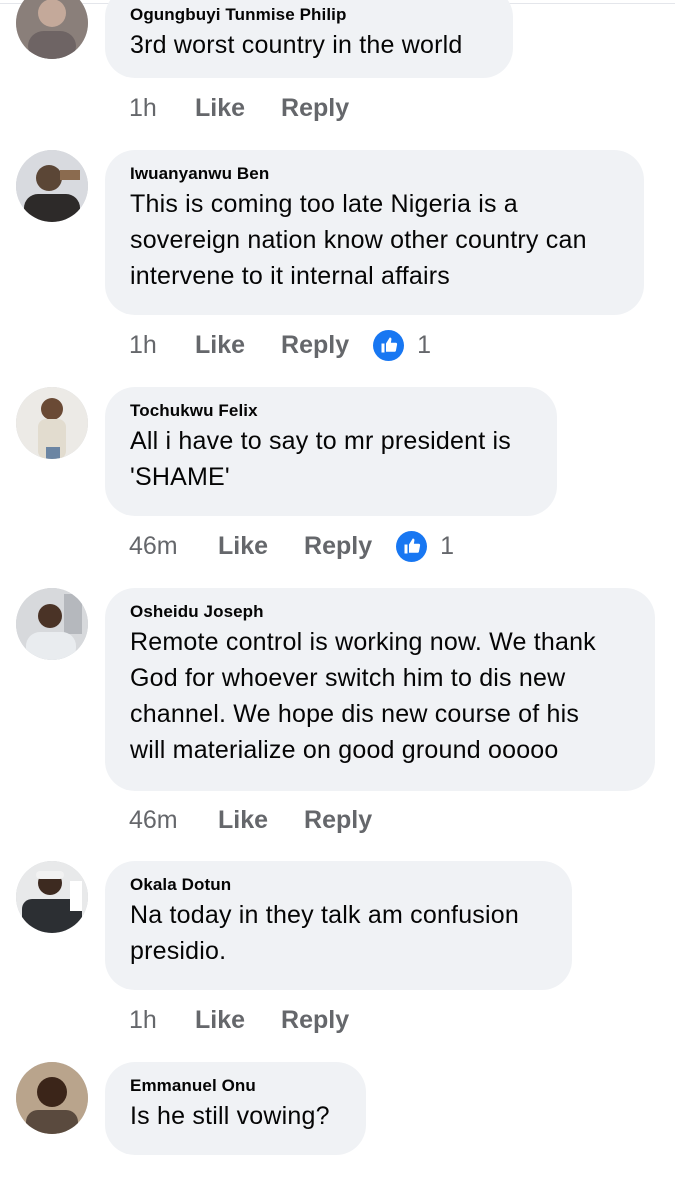 The width and height of the screenshot is (675, 1177). What do you see at coordinates (348, 678) in the screenshot?
I see `comment-text-line: God for whoever switch him to dis new` at bounding box center [348, 678].